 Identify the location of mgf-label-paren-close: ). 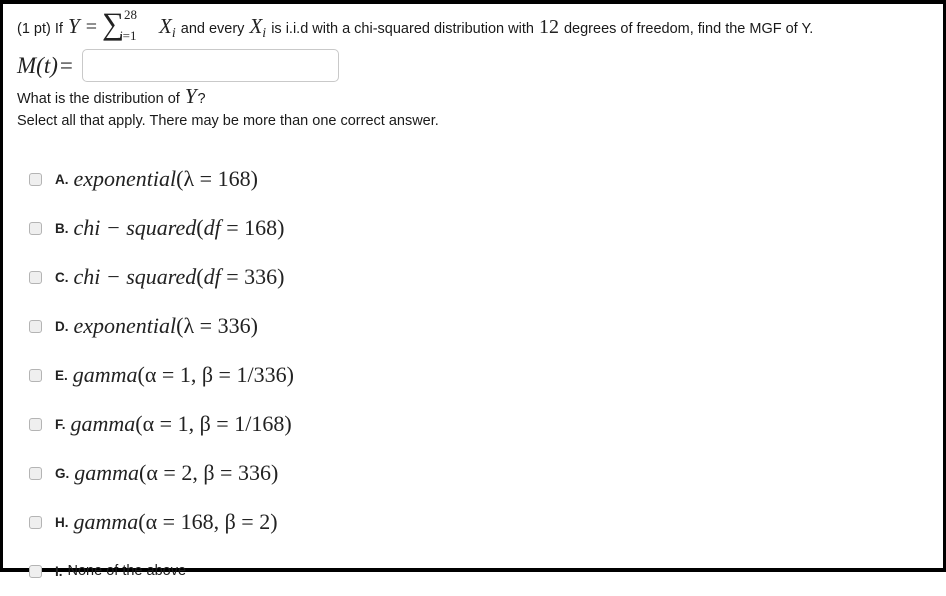
(54, 65).